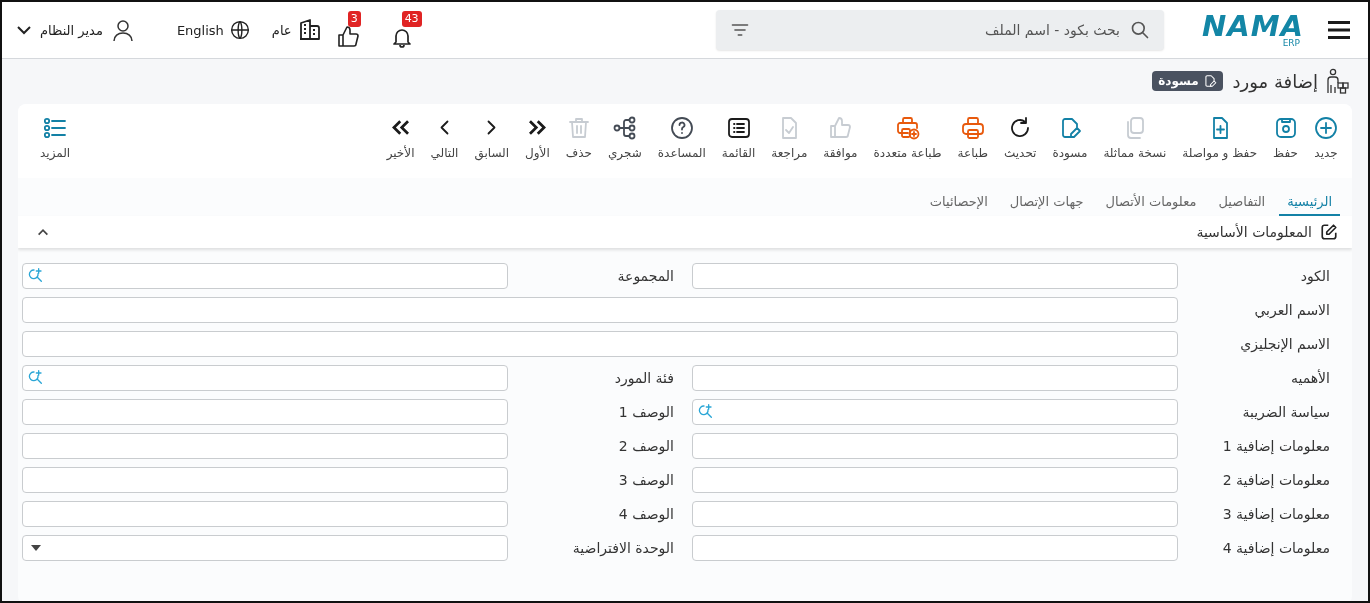 The height and width of the screenshot is (603, 1370). I want to click on toolbar-button: جديد, so click(1326, 138).